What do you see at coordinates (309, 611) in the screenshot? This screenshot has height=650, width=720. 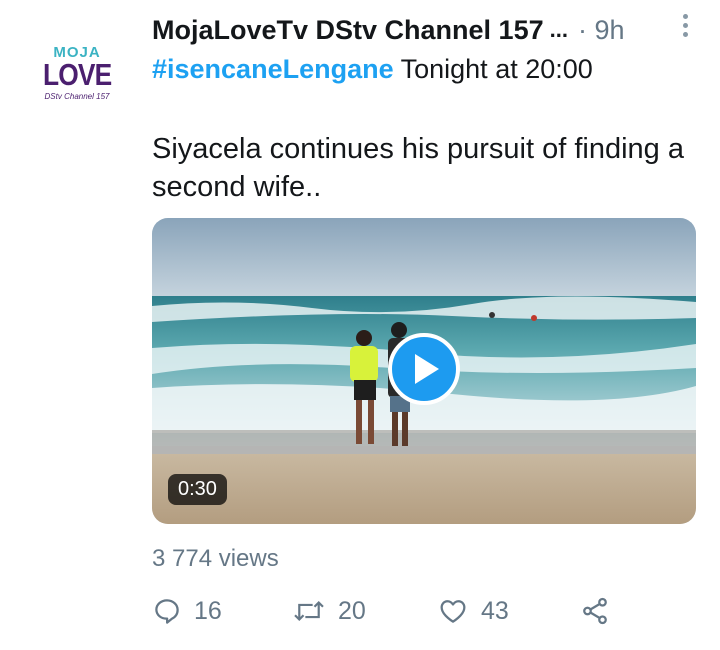 I see `retweet-icon` at bounding box center [309, 611].